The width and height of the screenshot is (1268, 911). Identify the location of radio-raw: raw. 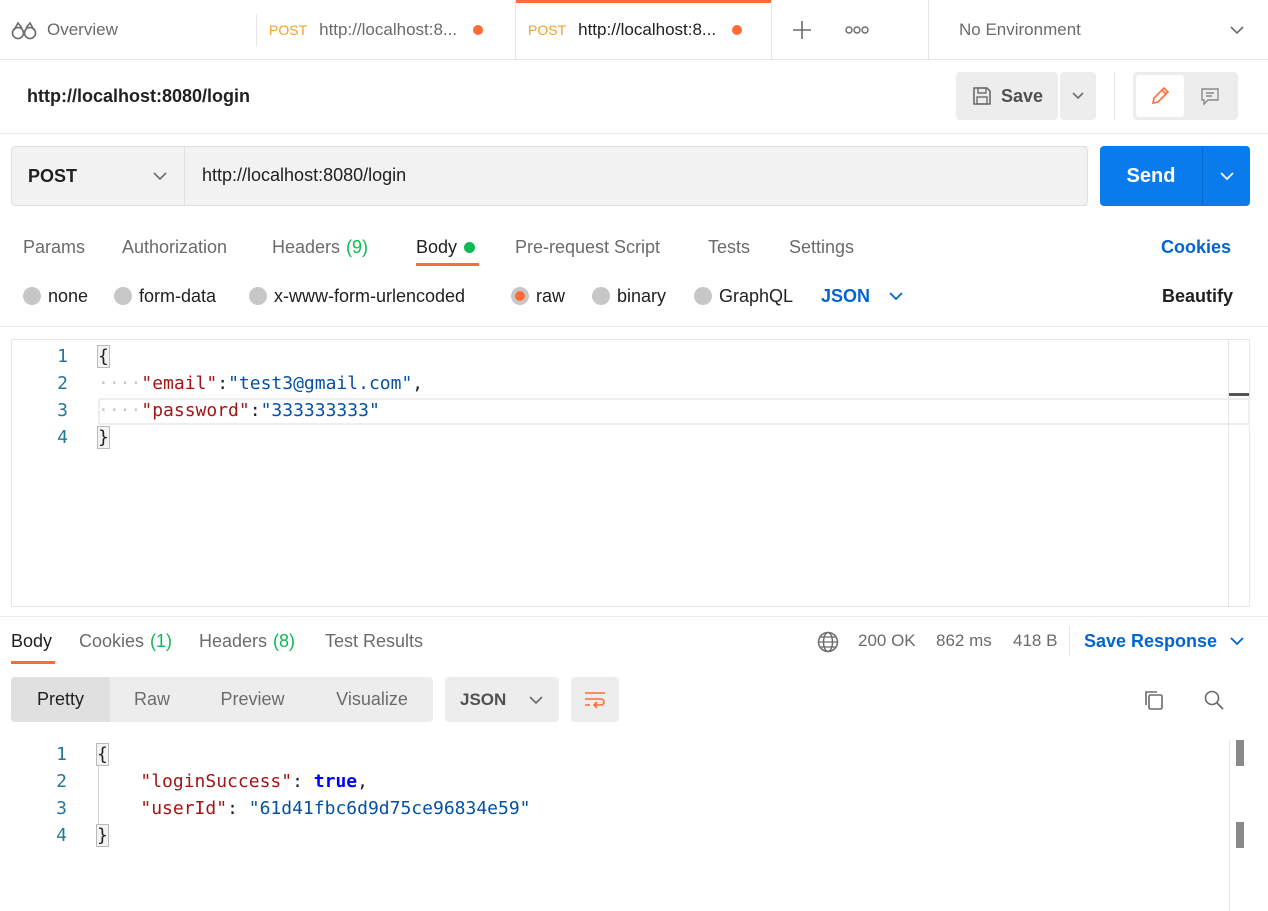
(538, 296).